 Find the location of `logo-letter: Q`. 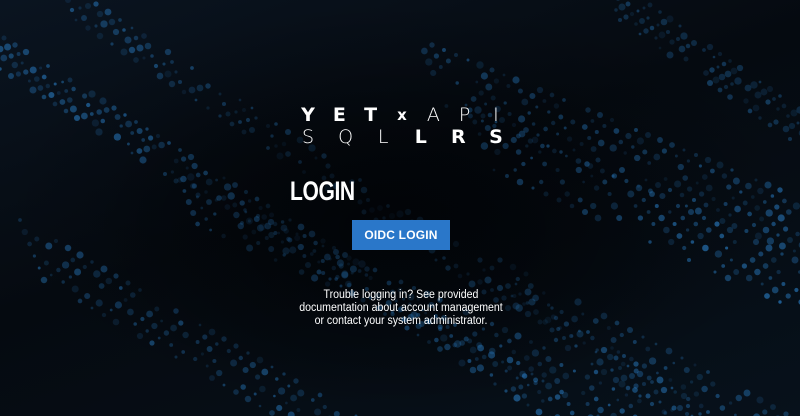

logo-letter: Q is located at coordinates (346, 137).